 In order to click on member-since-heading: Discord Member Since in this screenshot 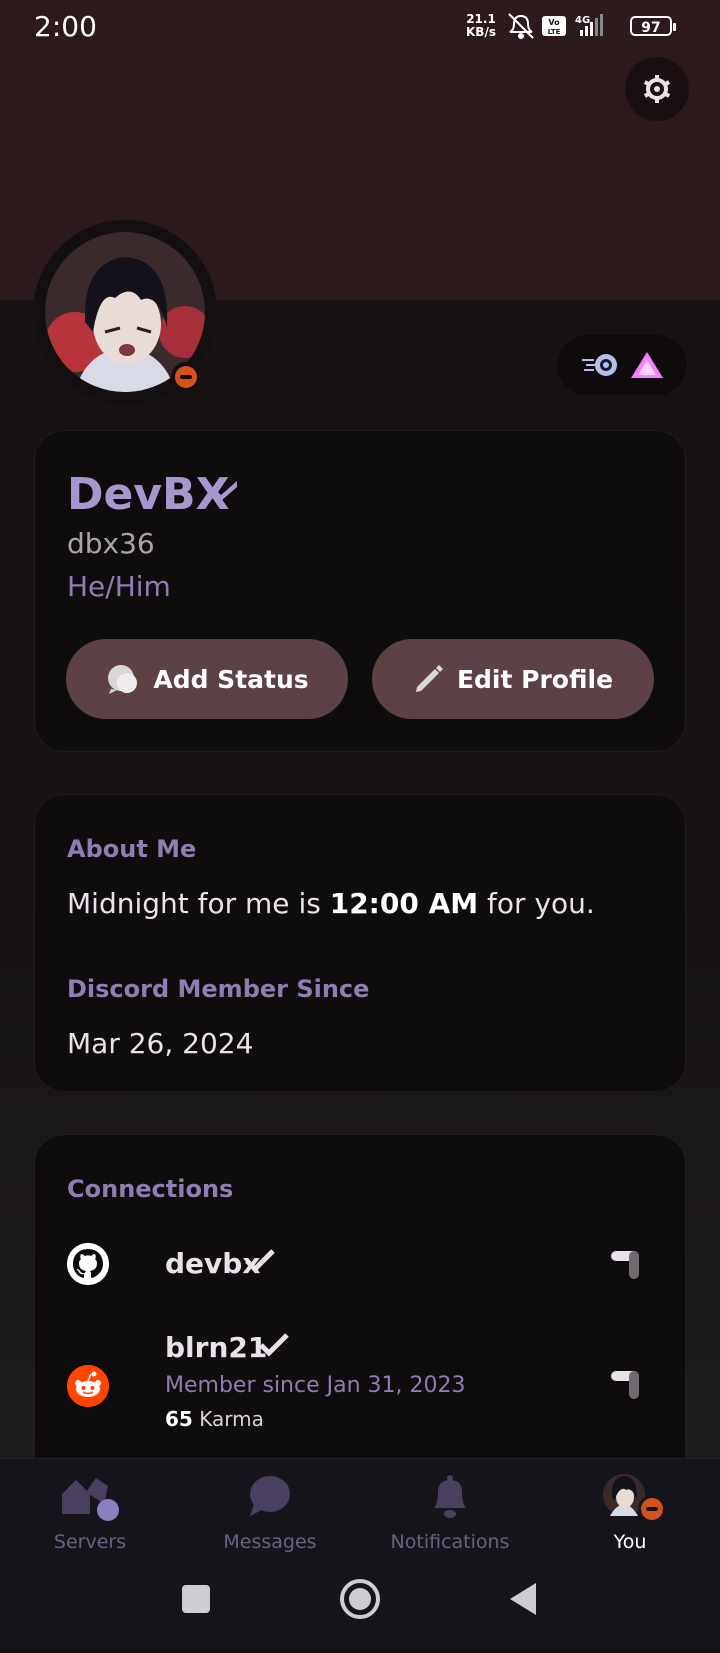, I will do `click(218, 989)`.